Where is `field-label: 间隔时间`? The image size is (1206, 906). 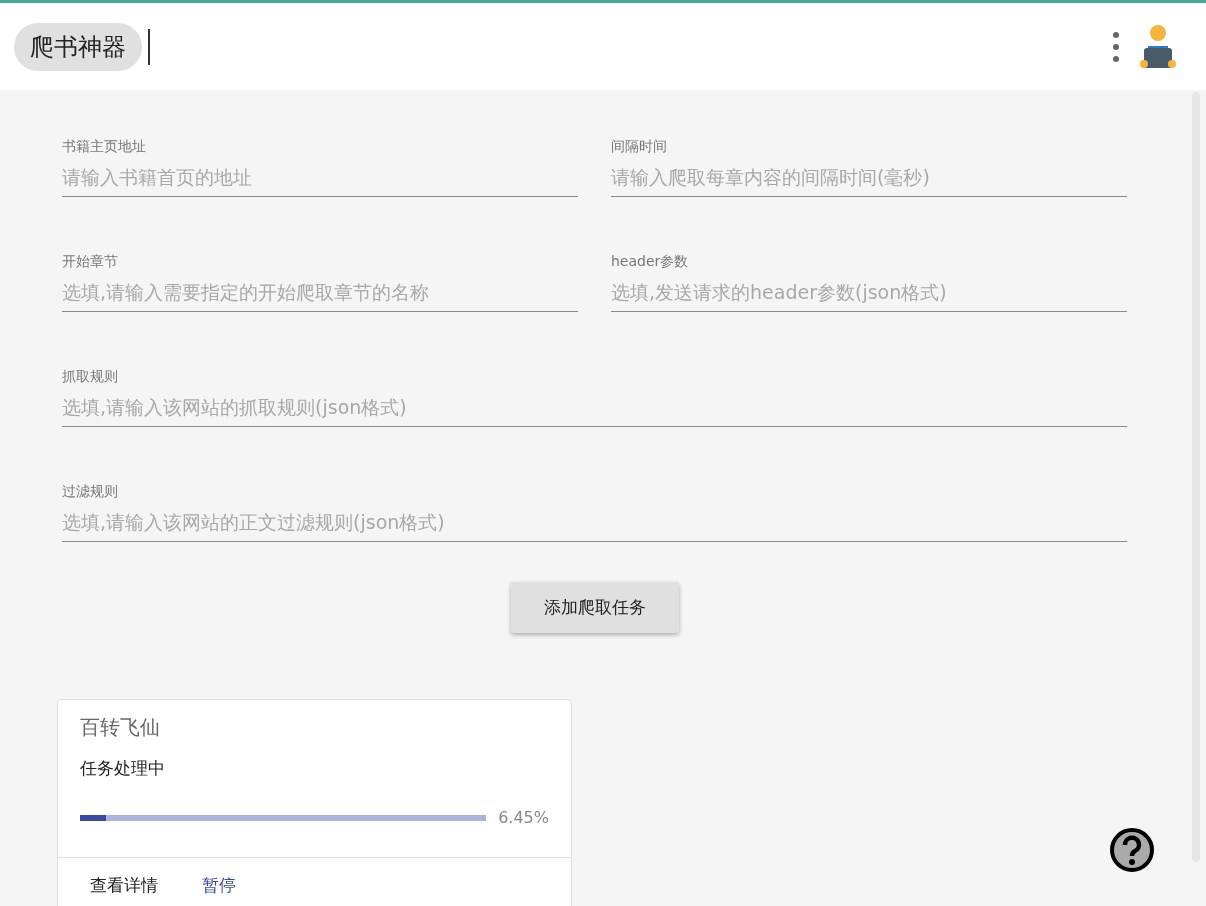 field-label: 间隔时间 is located at coordinates (639, 147).